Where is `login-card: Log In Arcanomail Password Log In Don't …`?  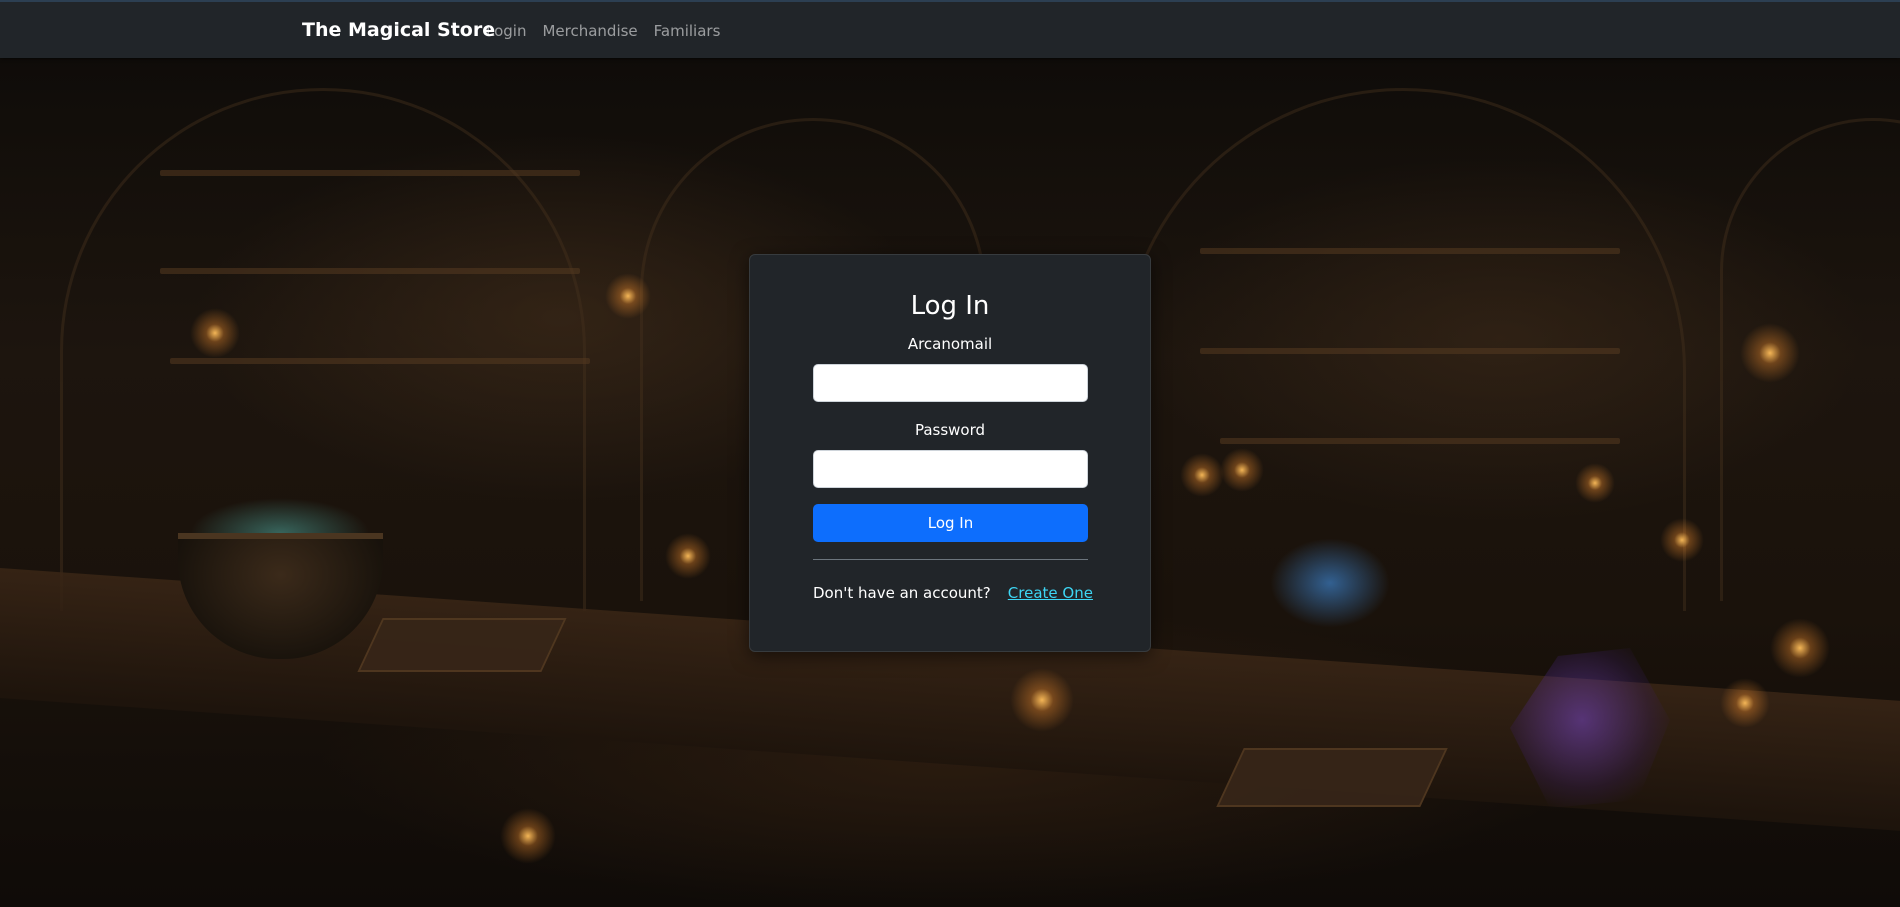
login-card: Log In Arcanomail Password Log In Don't … is located at coordinates (950, 453).